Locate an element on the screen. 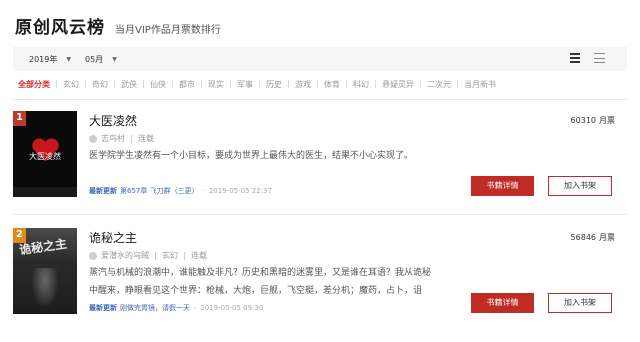  page-title: 原创风云榜 is located at coordinates (60, 28).